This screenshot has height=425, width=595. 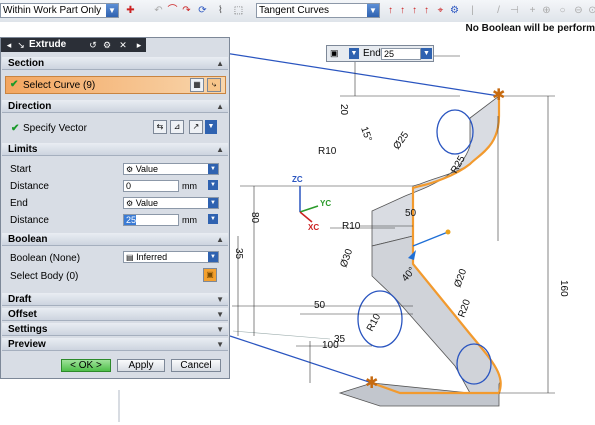 I want to click on select-curve-row: ✔ Select Curve (9) ▦ ⤷, so click(x=115, y=85).